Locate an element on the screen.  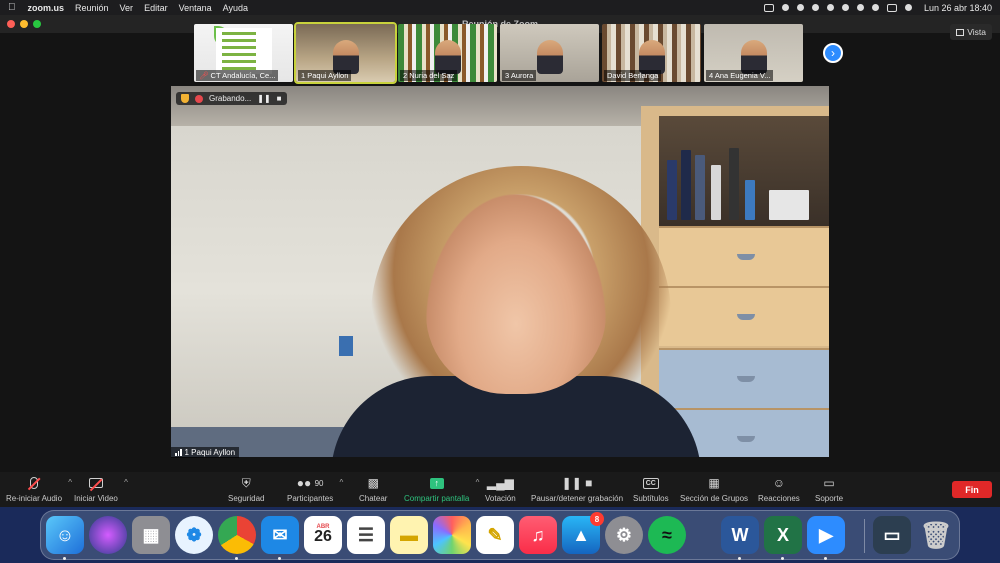
view-button: Vista is located at coordinates (971, 32).